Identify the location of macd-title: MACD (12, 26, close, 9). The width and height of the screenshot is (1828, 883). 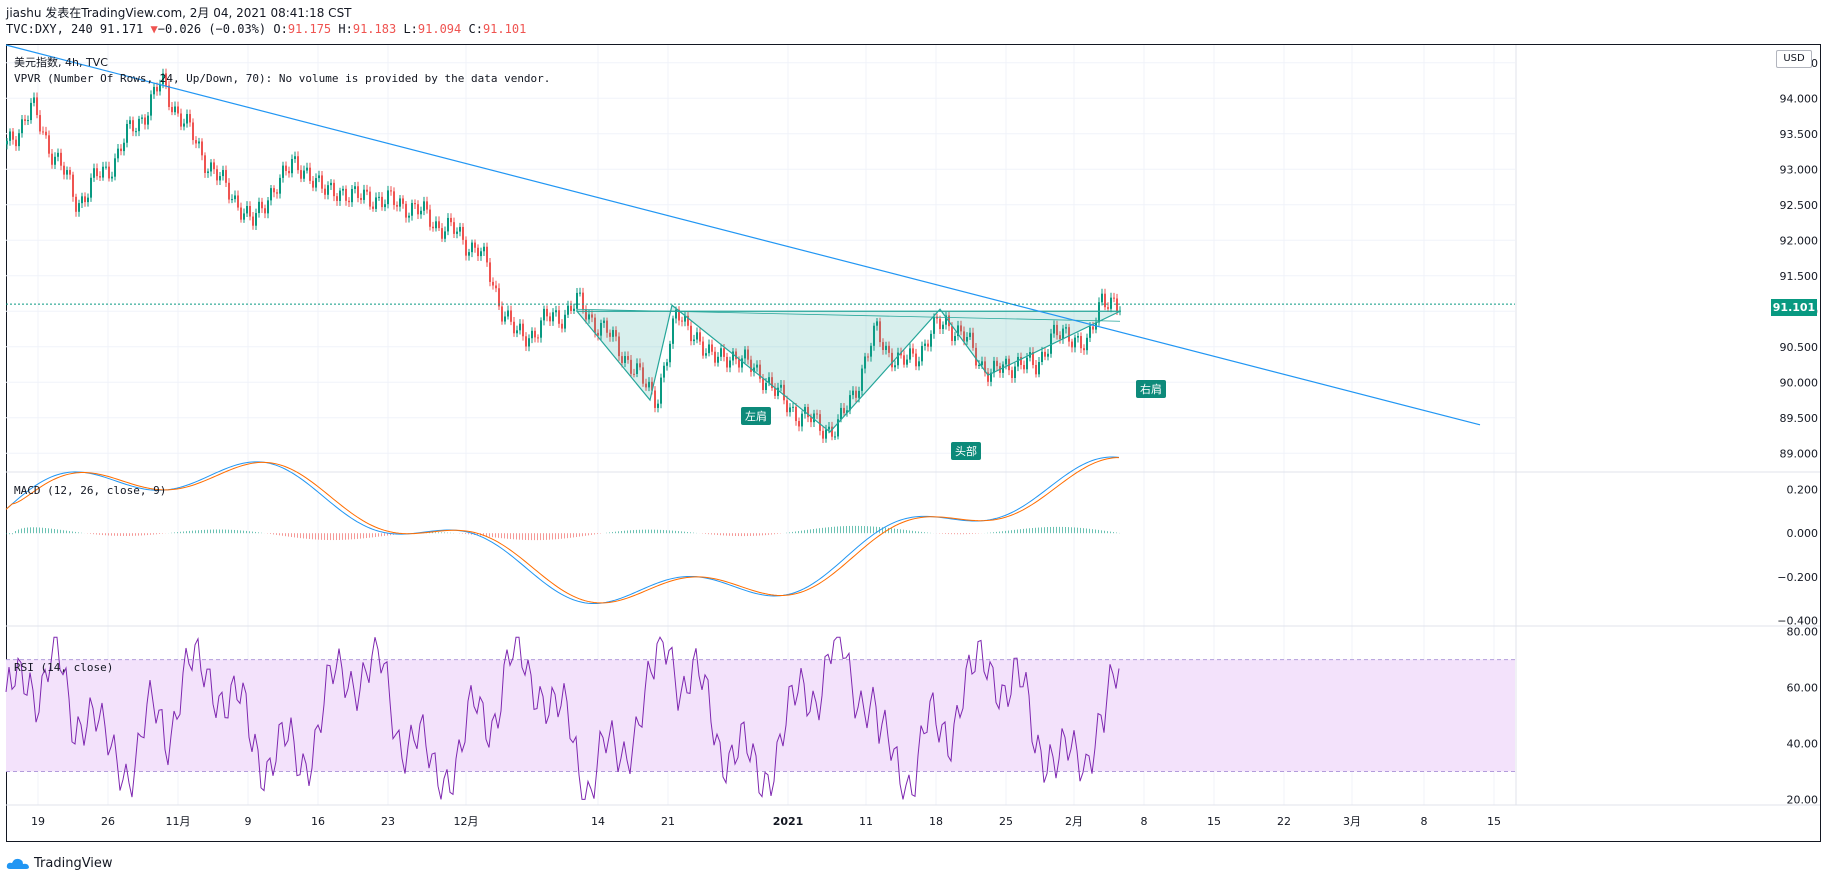
(90, 490).